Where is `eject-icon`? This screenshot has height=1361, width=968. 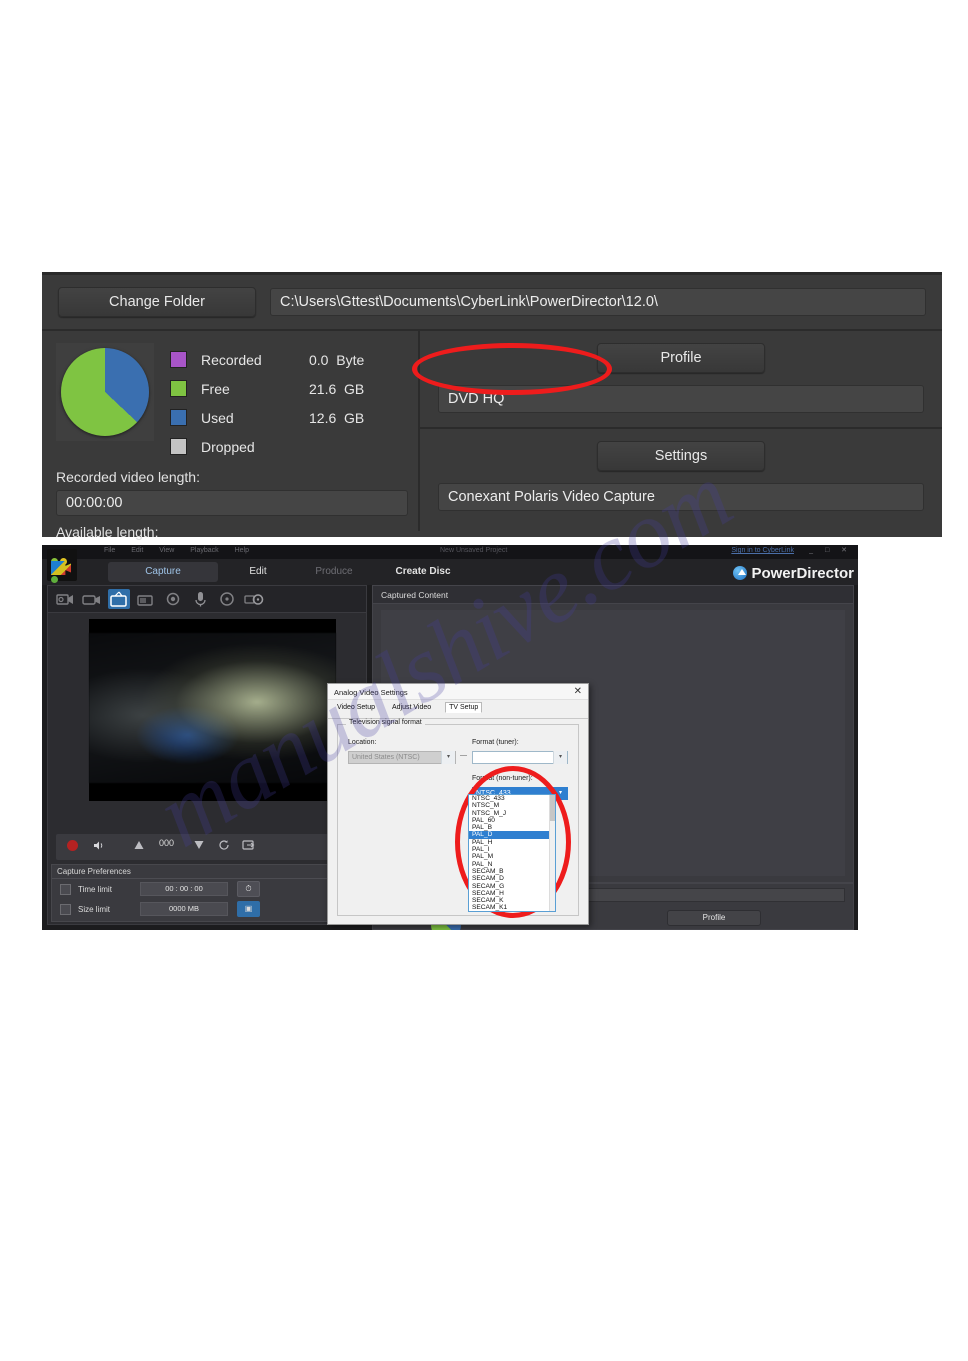
eject-icon is located at coordinates (249, 846).